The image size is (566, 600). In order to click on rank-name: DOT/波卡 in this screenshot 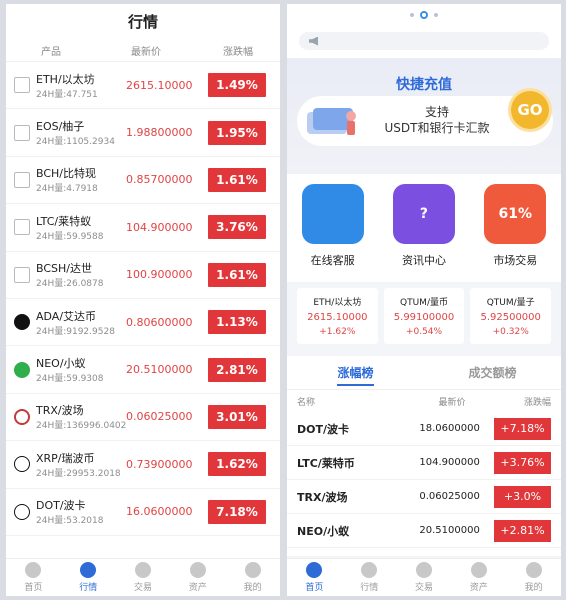, I will do `click(323, 429)`.